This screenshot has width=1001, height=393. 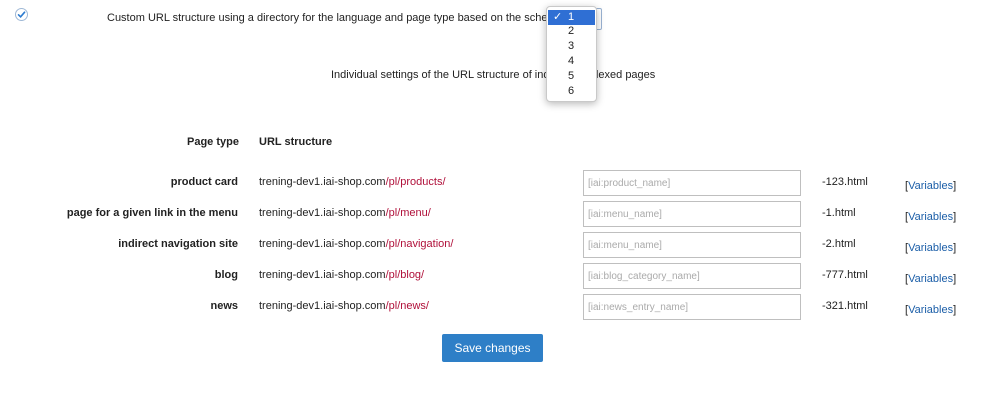 What do you see at coordinates (571, 31) in the screenshot?
I see `dropdown-option: 2` at bounding box center [571, 31].